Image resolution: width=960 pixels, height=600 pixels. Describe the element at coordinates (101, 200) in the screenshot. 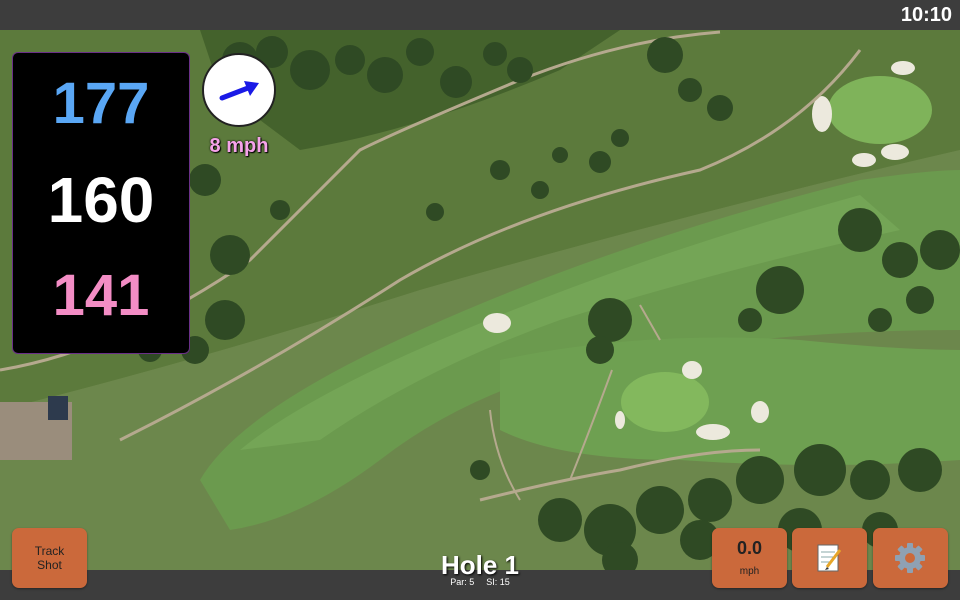

I see `middle-of-green-distance: 160` at that location.